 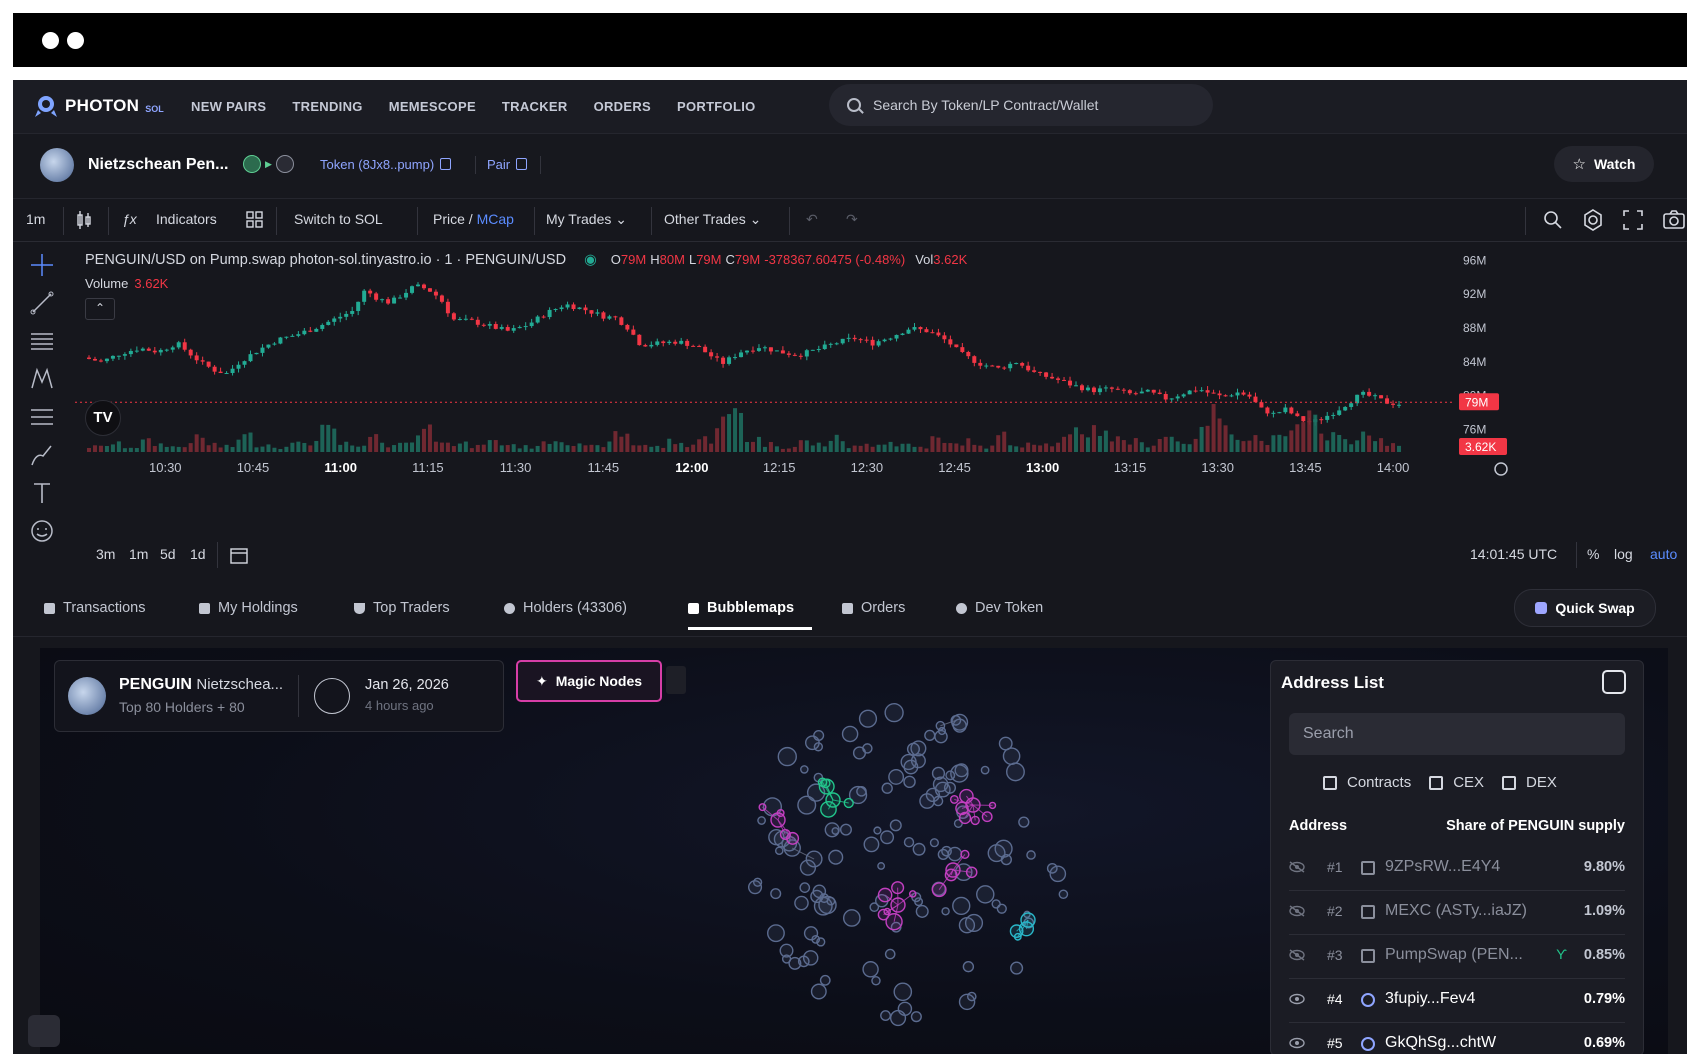 What do you see at coordinates (1456, 782) in the screenshot?
I see `filter-cex: CEX` at bounding box center [1456, 782].